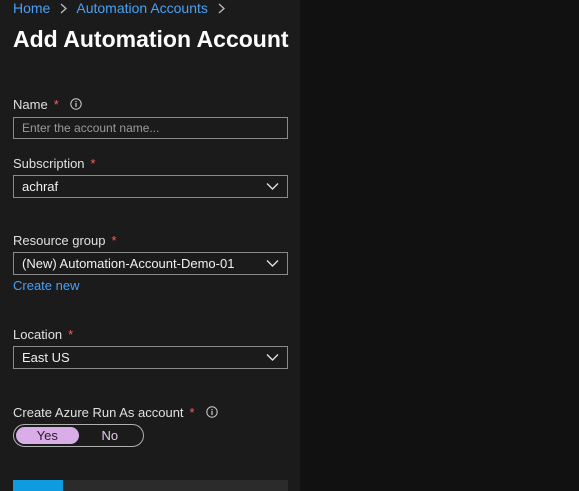  Describe the element at coordinates (46, 357) in the screenshot. I see `location-value: East US` at that location.